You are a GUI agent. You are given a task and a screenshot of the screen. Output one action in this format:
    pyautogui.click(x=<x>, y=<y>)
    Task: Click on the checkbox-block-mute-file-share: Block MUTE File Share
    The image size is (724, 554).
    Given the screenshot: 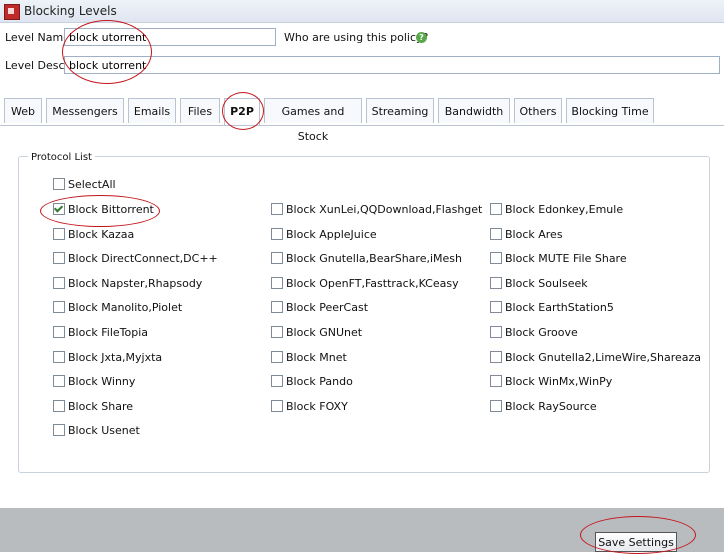 What is the action you would take?
    pyautogui.click(x=558, y=258)
    